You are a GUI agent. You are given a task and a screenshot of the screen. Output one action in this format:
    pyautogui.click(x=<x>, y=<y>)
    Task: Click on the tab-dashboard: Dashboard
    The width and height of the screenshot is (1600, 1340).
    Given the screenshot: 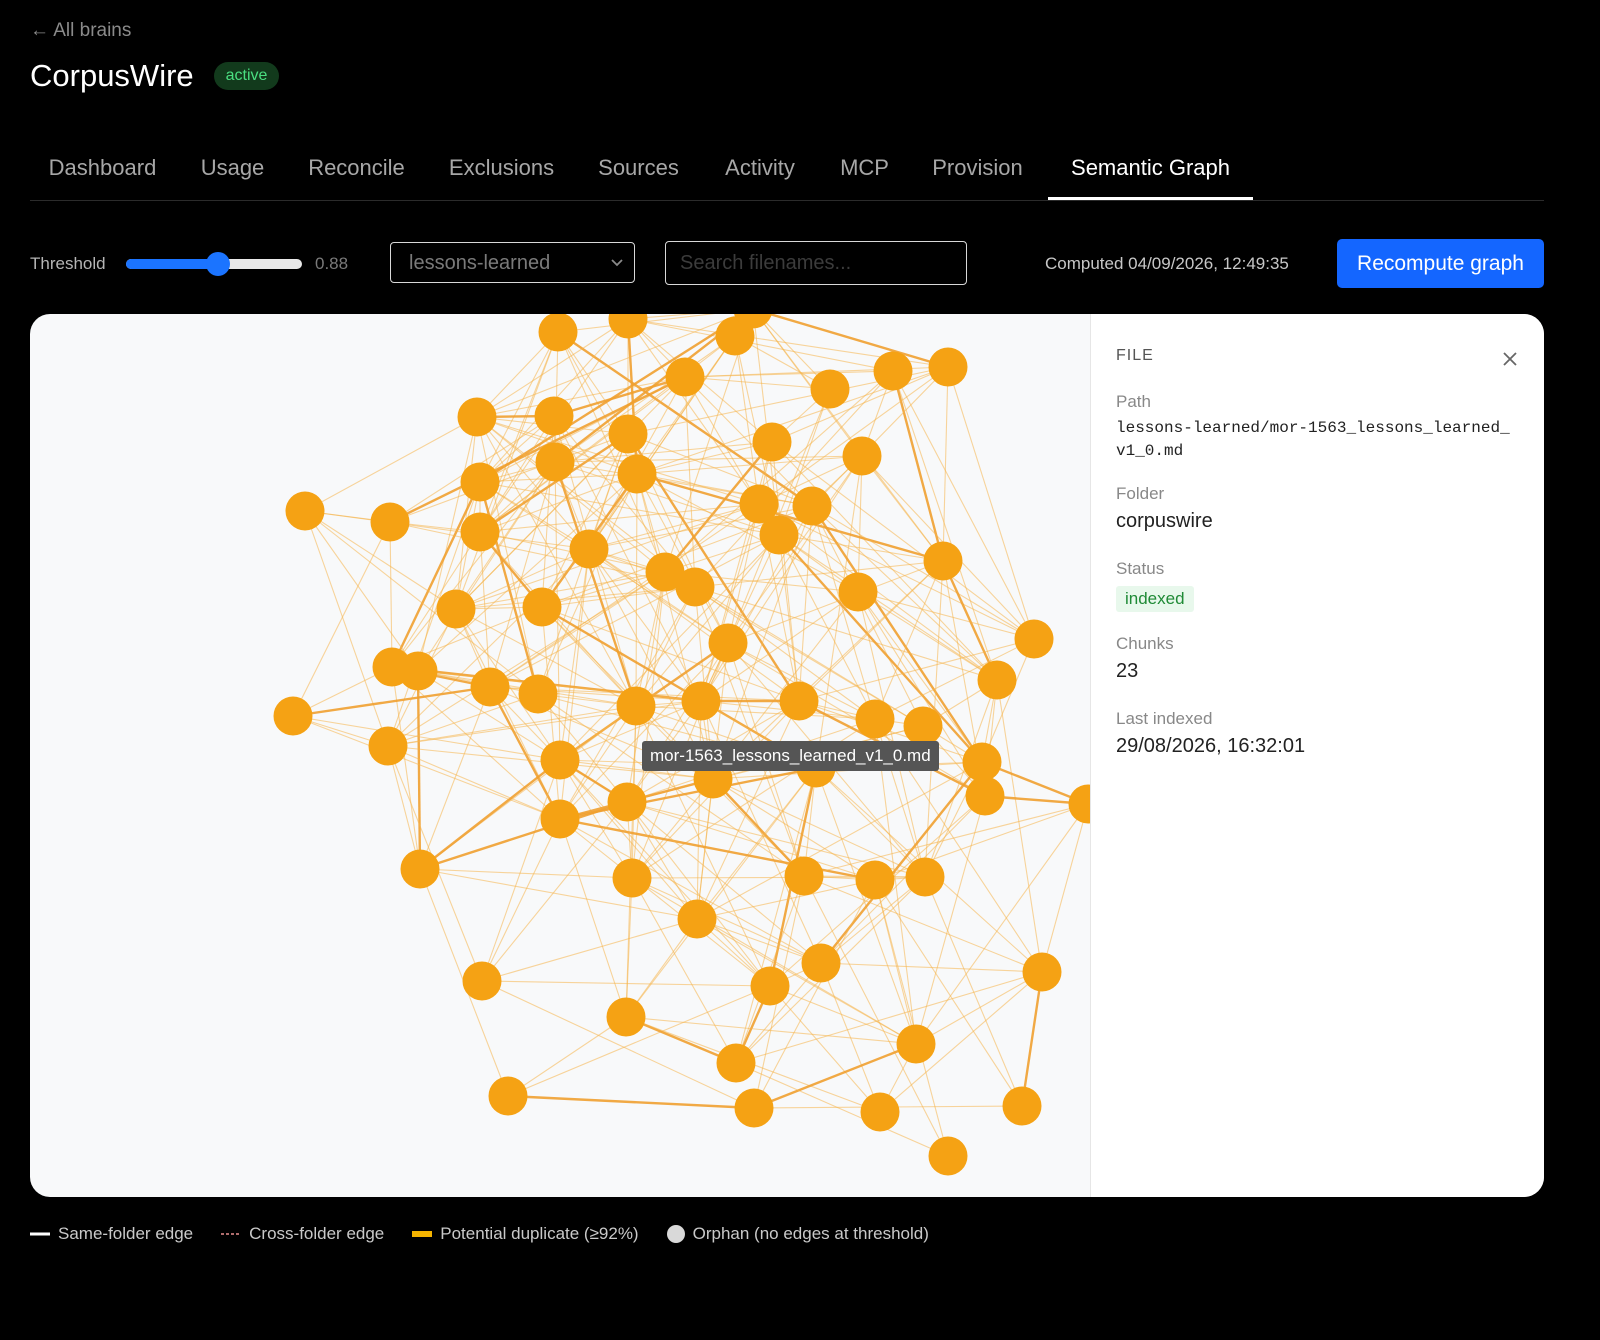 What is the action you would take?
    pyautogui.click(x=102, y=171)
    